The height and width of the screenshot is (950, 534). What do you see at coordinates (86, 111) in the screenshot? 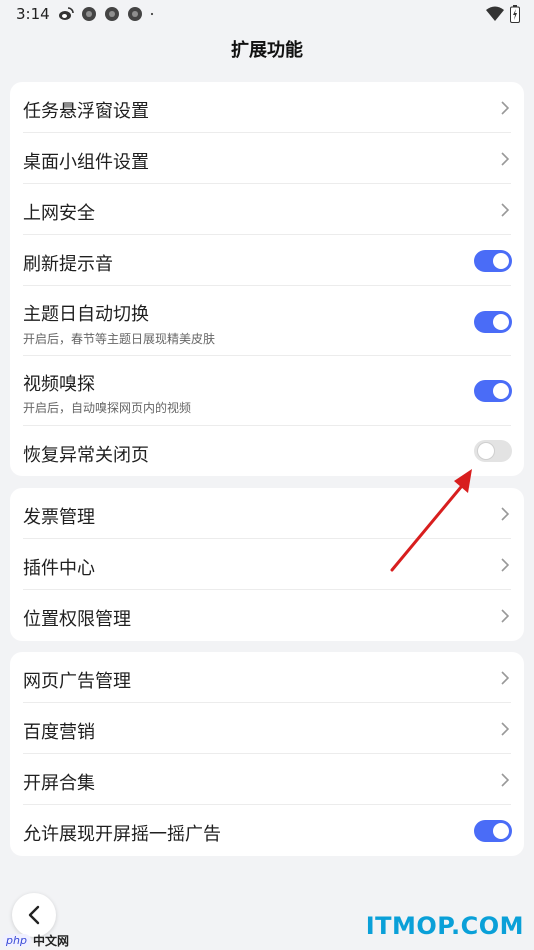
I see `row-label: 任务悬浮窗设置` at bounding box center [86, 111].